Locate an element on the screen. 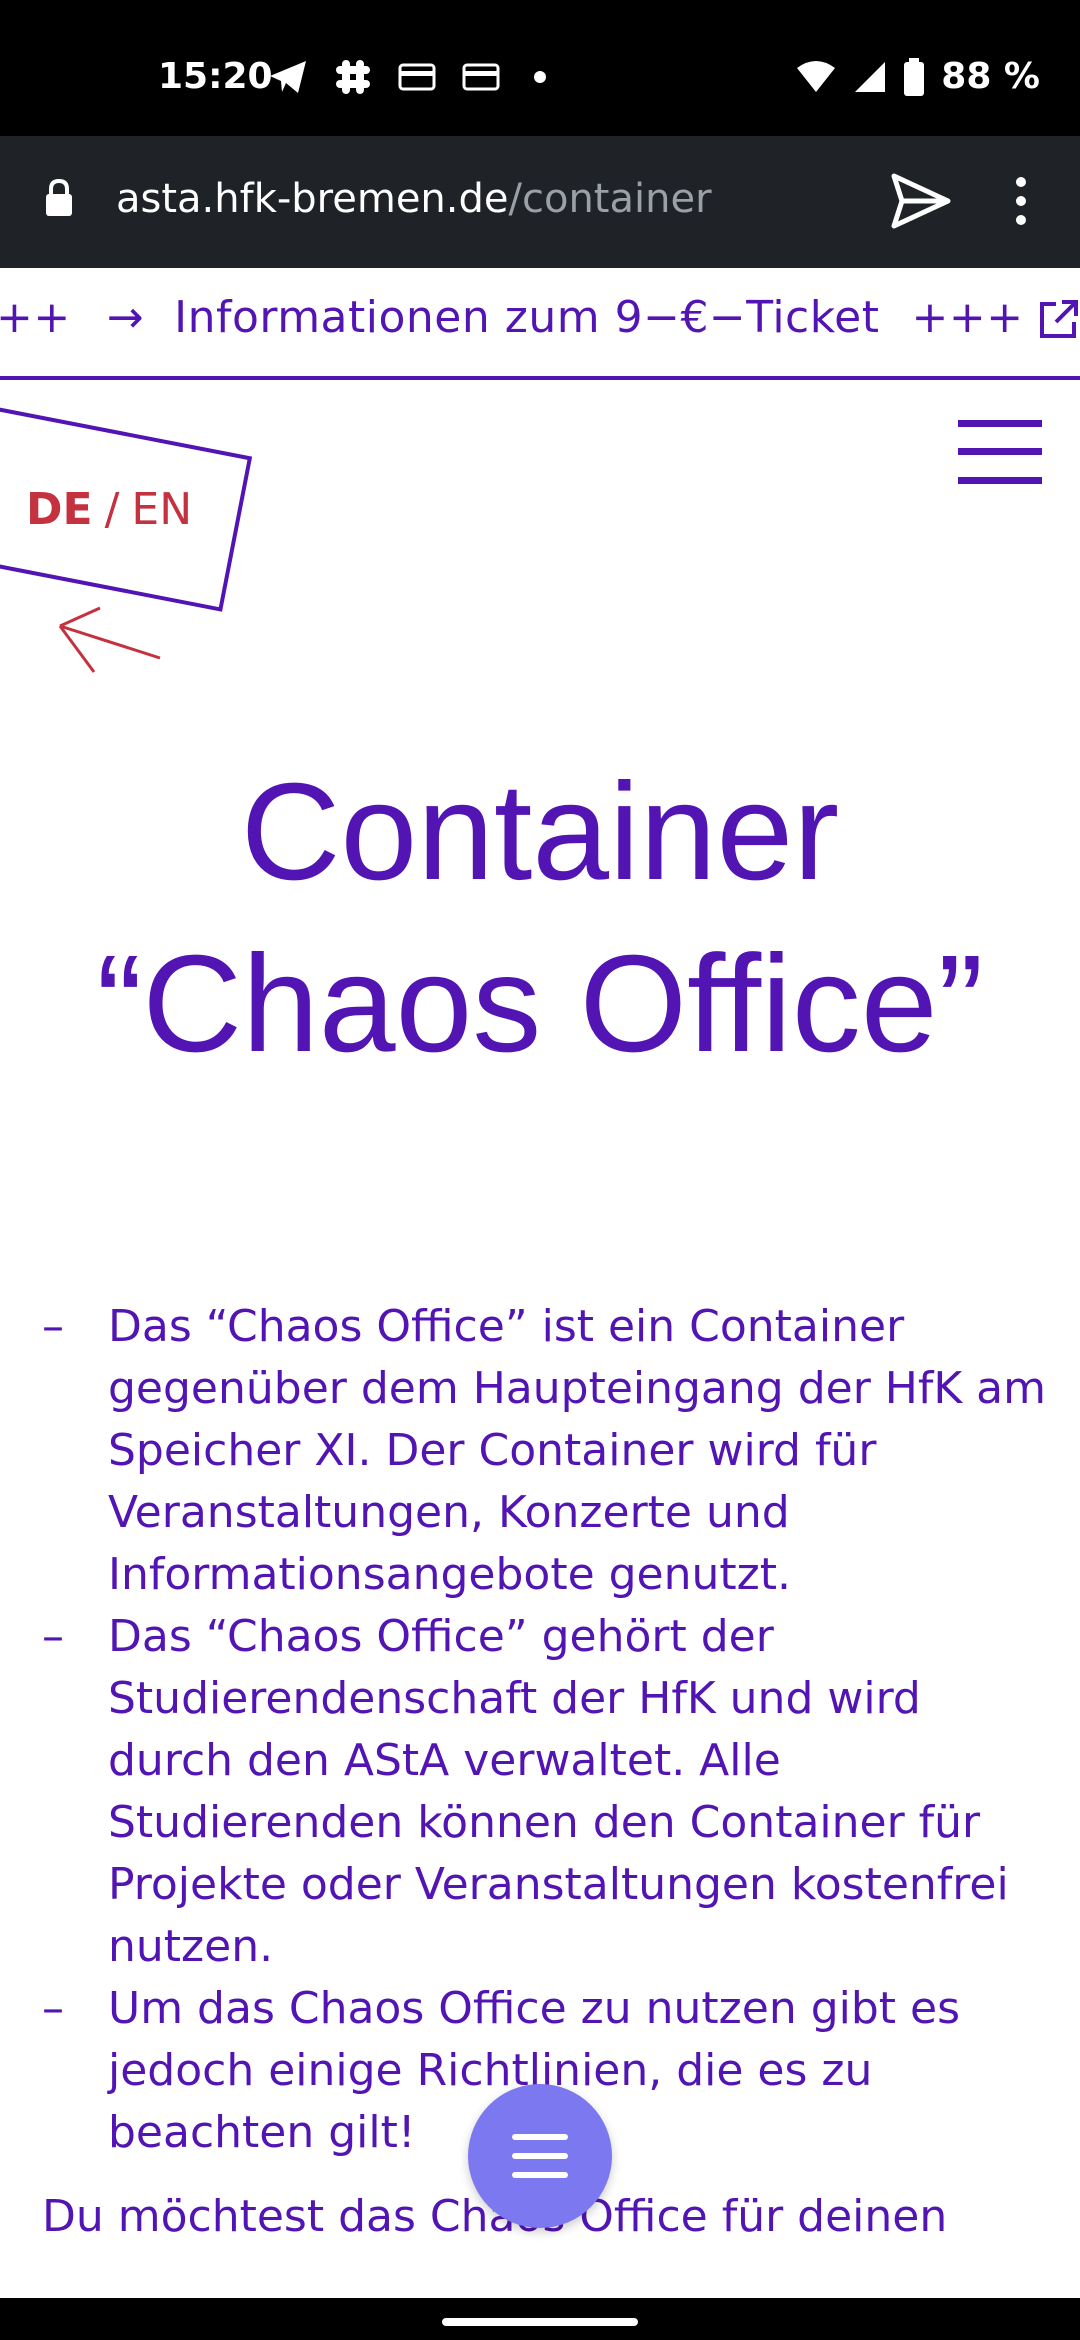 This screenshot has height=2340, width=1080. status-time: 15:20 is located at coordinates (215, 76).